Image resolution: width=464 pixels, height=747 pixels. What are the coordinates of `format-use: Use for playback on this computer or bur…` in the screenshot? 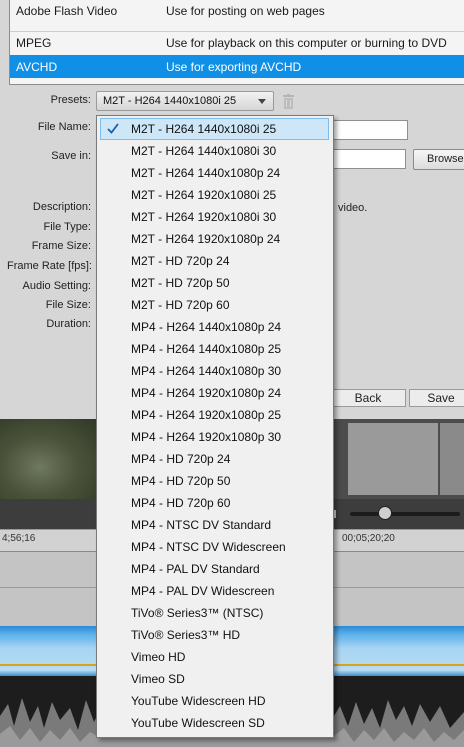 It's located at (306, 43).